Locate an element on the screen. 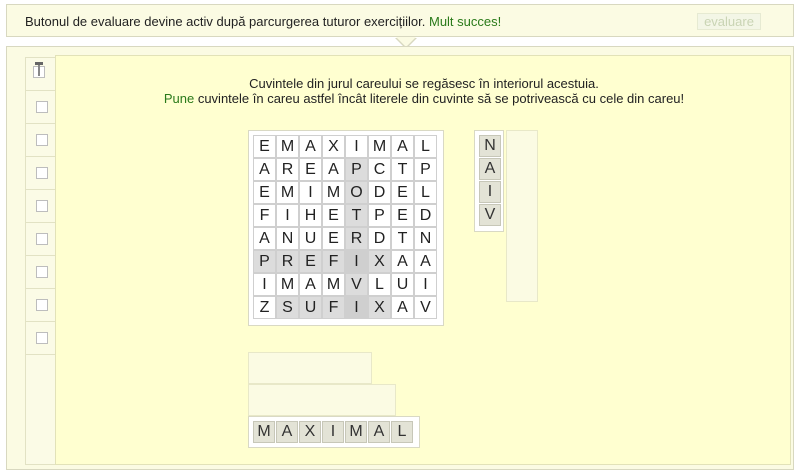 The width and height of the screenshot is (800, 474). grid-row: EMIMODEL is located at coordinates (347, 192).